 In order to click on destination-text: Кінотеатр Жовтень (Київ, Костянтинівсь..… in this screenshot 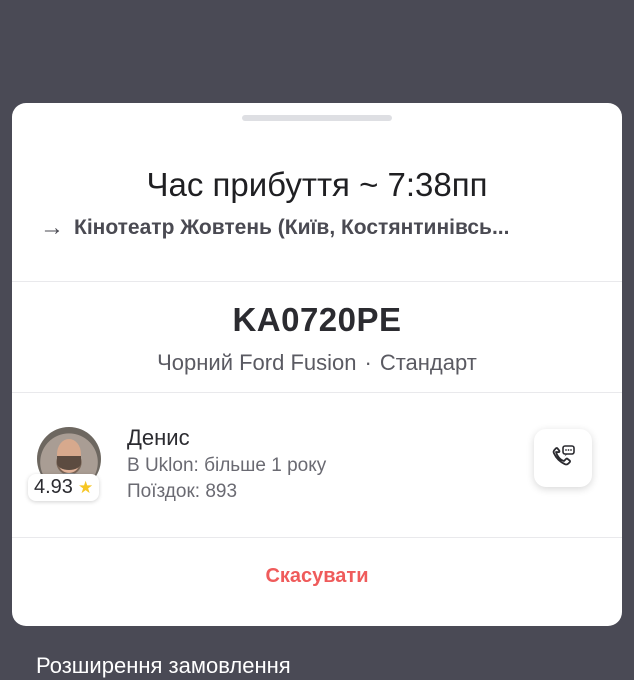, I will do `click(292, 227)`.